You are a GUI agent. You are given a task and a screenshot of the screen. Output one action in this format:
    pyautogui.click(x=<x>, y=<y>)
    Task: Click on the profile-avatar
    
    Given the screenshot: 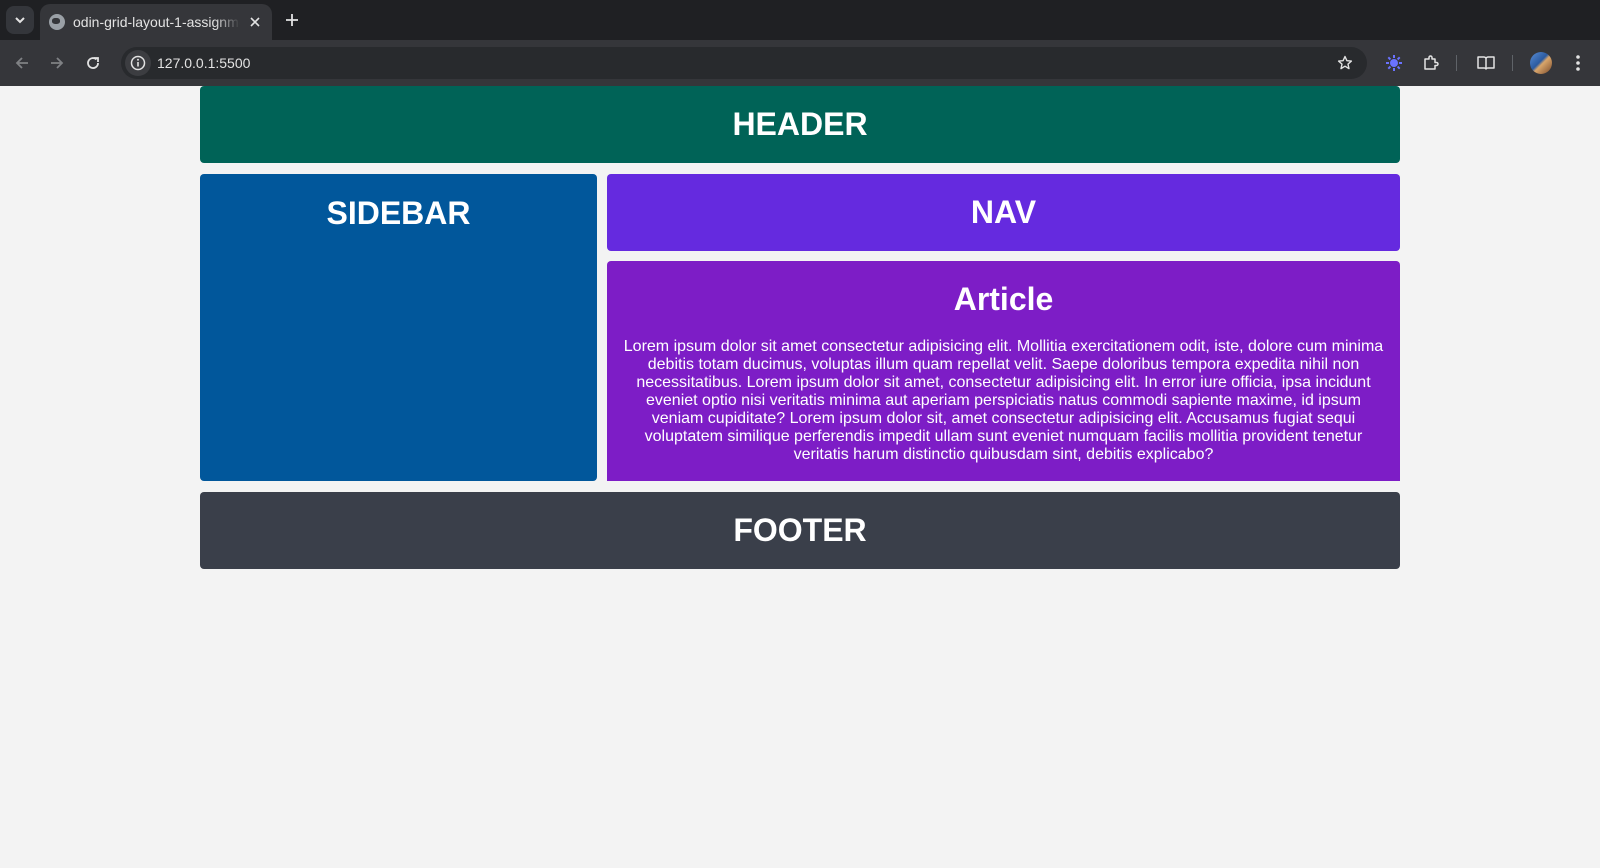 What is the action you would take?
    pyautogui.click(x=1541, y=63)
    